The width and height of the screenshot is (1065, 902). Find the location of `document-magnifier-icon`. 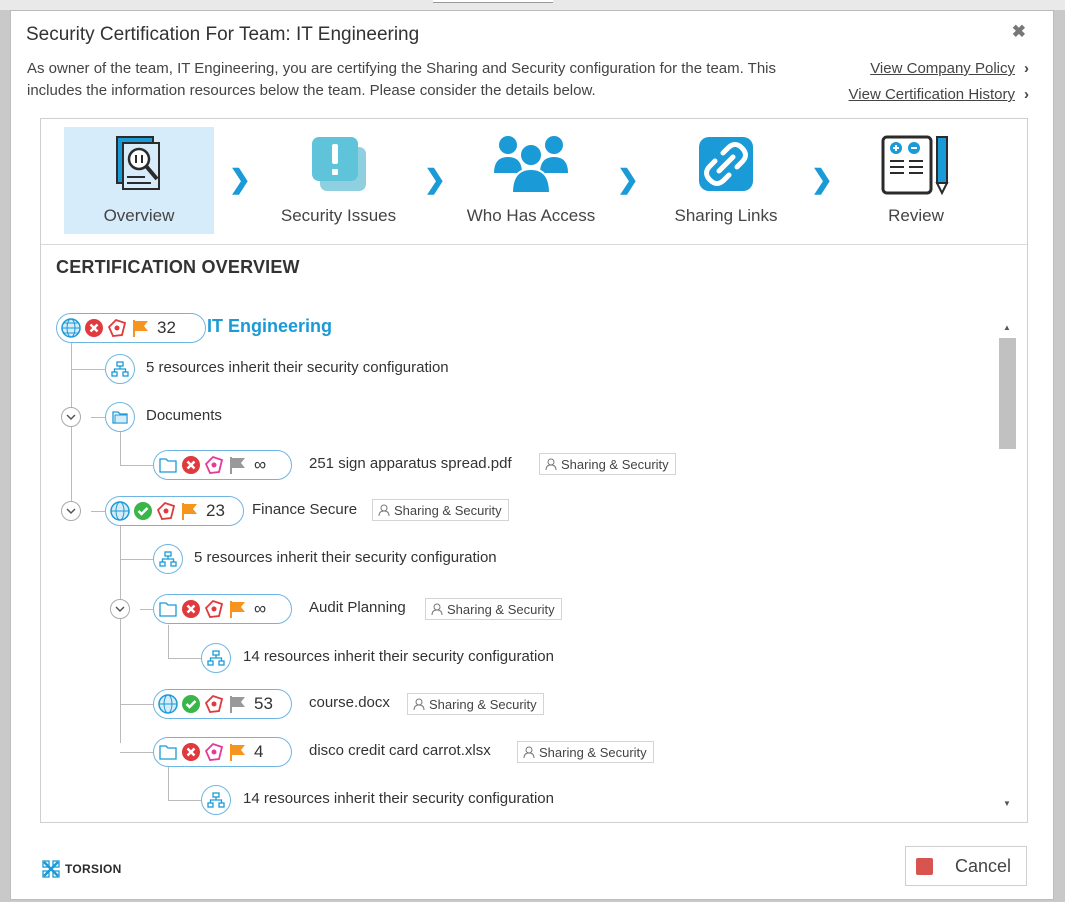

document-magnifier-icon is located at coordinates (139, 165).